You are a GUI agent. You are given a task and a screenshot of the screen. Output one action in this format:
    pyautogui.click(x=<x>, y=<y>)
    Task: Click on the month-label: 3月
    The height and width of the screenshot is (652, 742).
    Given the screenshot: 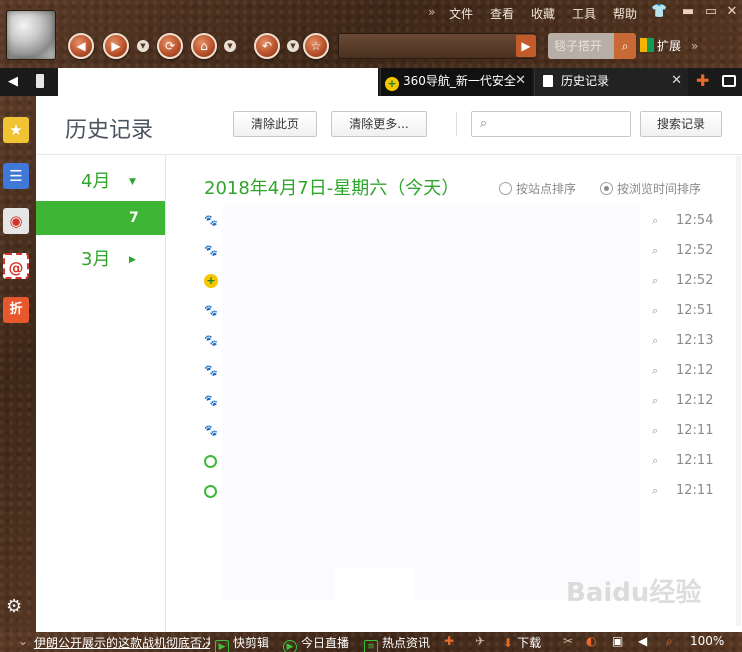 What is the action you would take?
    pyautogui.click(x=96, y=259)
    